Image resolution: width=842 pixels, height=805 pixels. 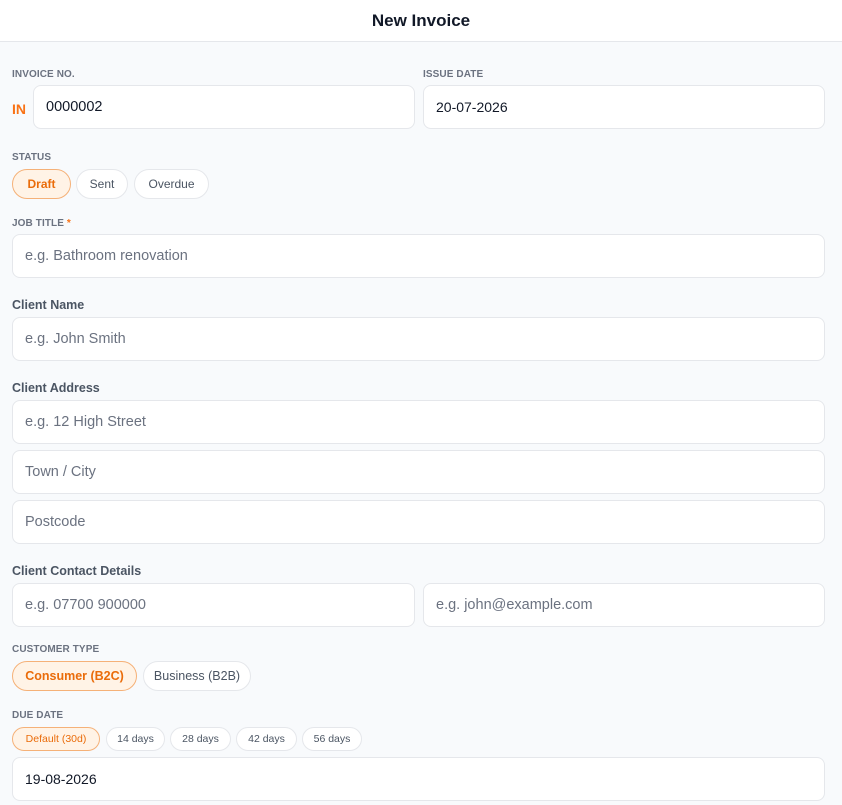 I want to click on customer-type-label: CUSTOMER TYPE, so click(x=56, y=649).